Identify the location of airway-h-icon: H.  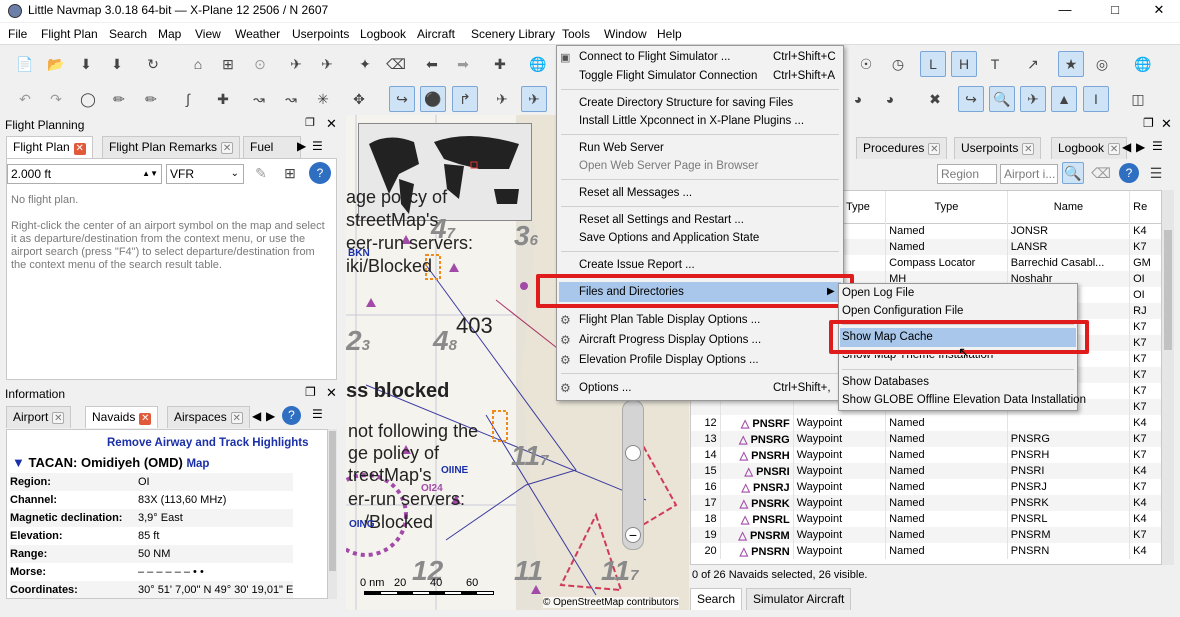
(964, 64).